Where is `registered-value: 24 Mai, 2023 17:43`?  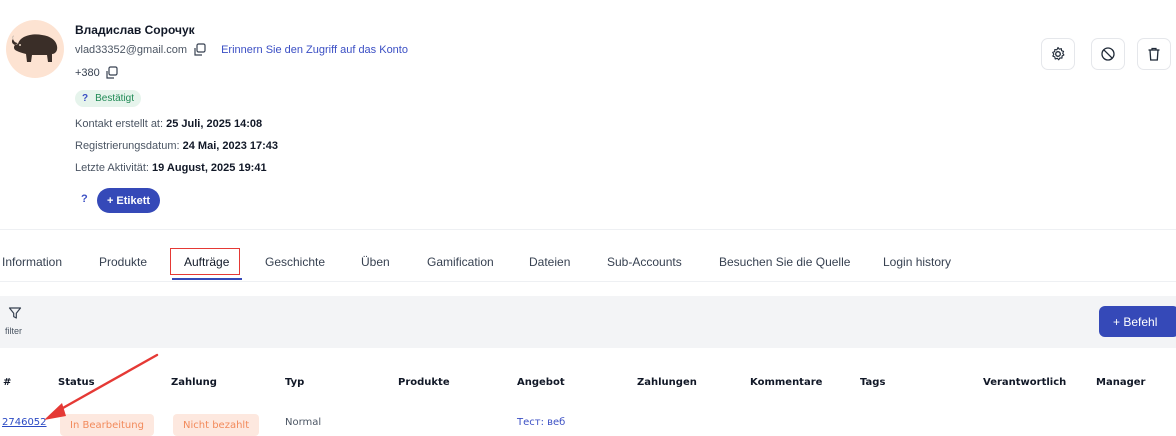 registered-value: 24 Mai, 2023 17:43 is located at coordinates (230, 146).